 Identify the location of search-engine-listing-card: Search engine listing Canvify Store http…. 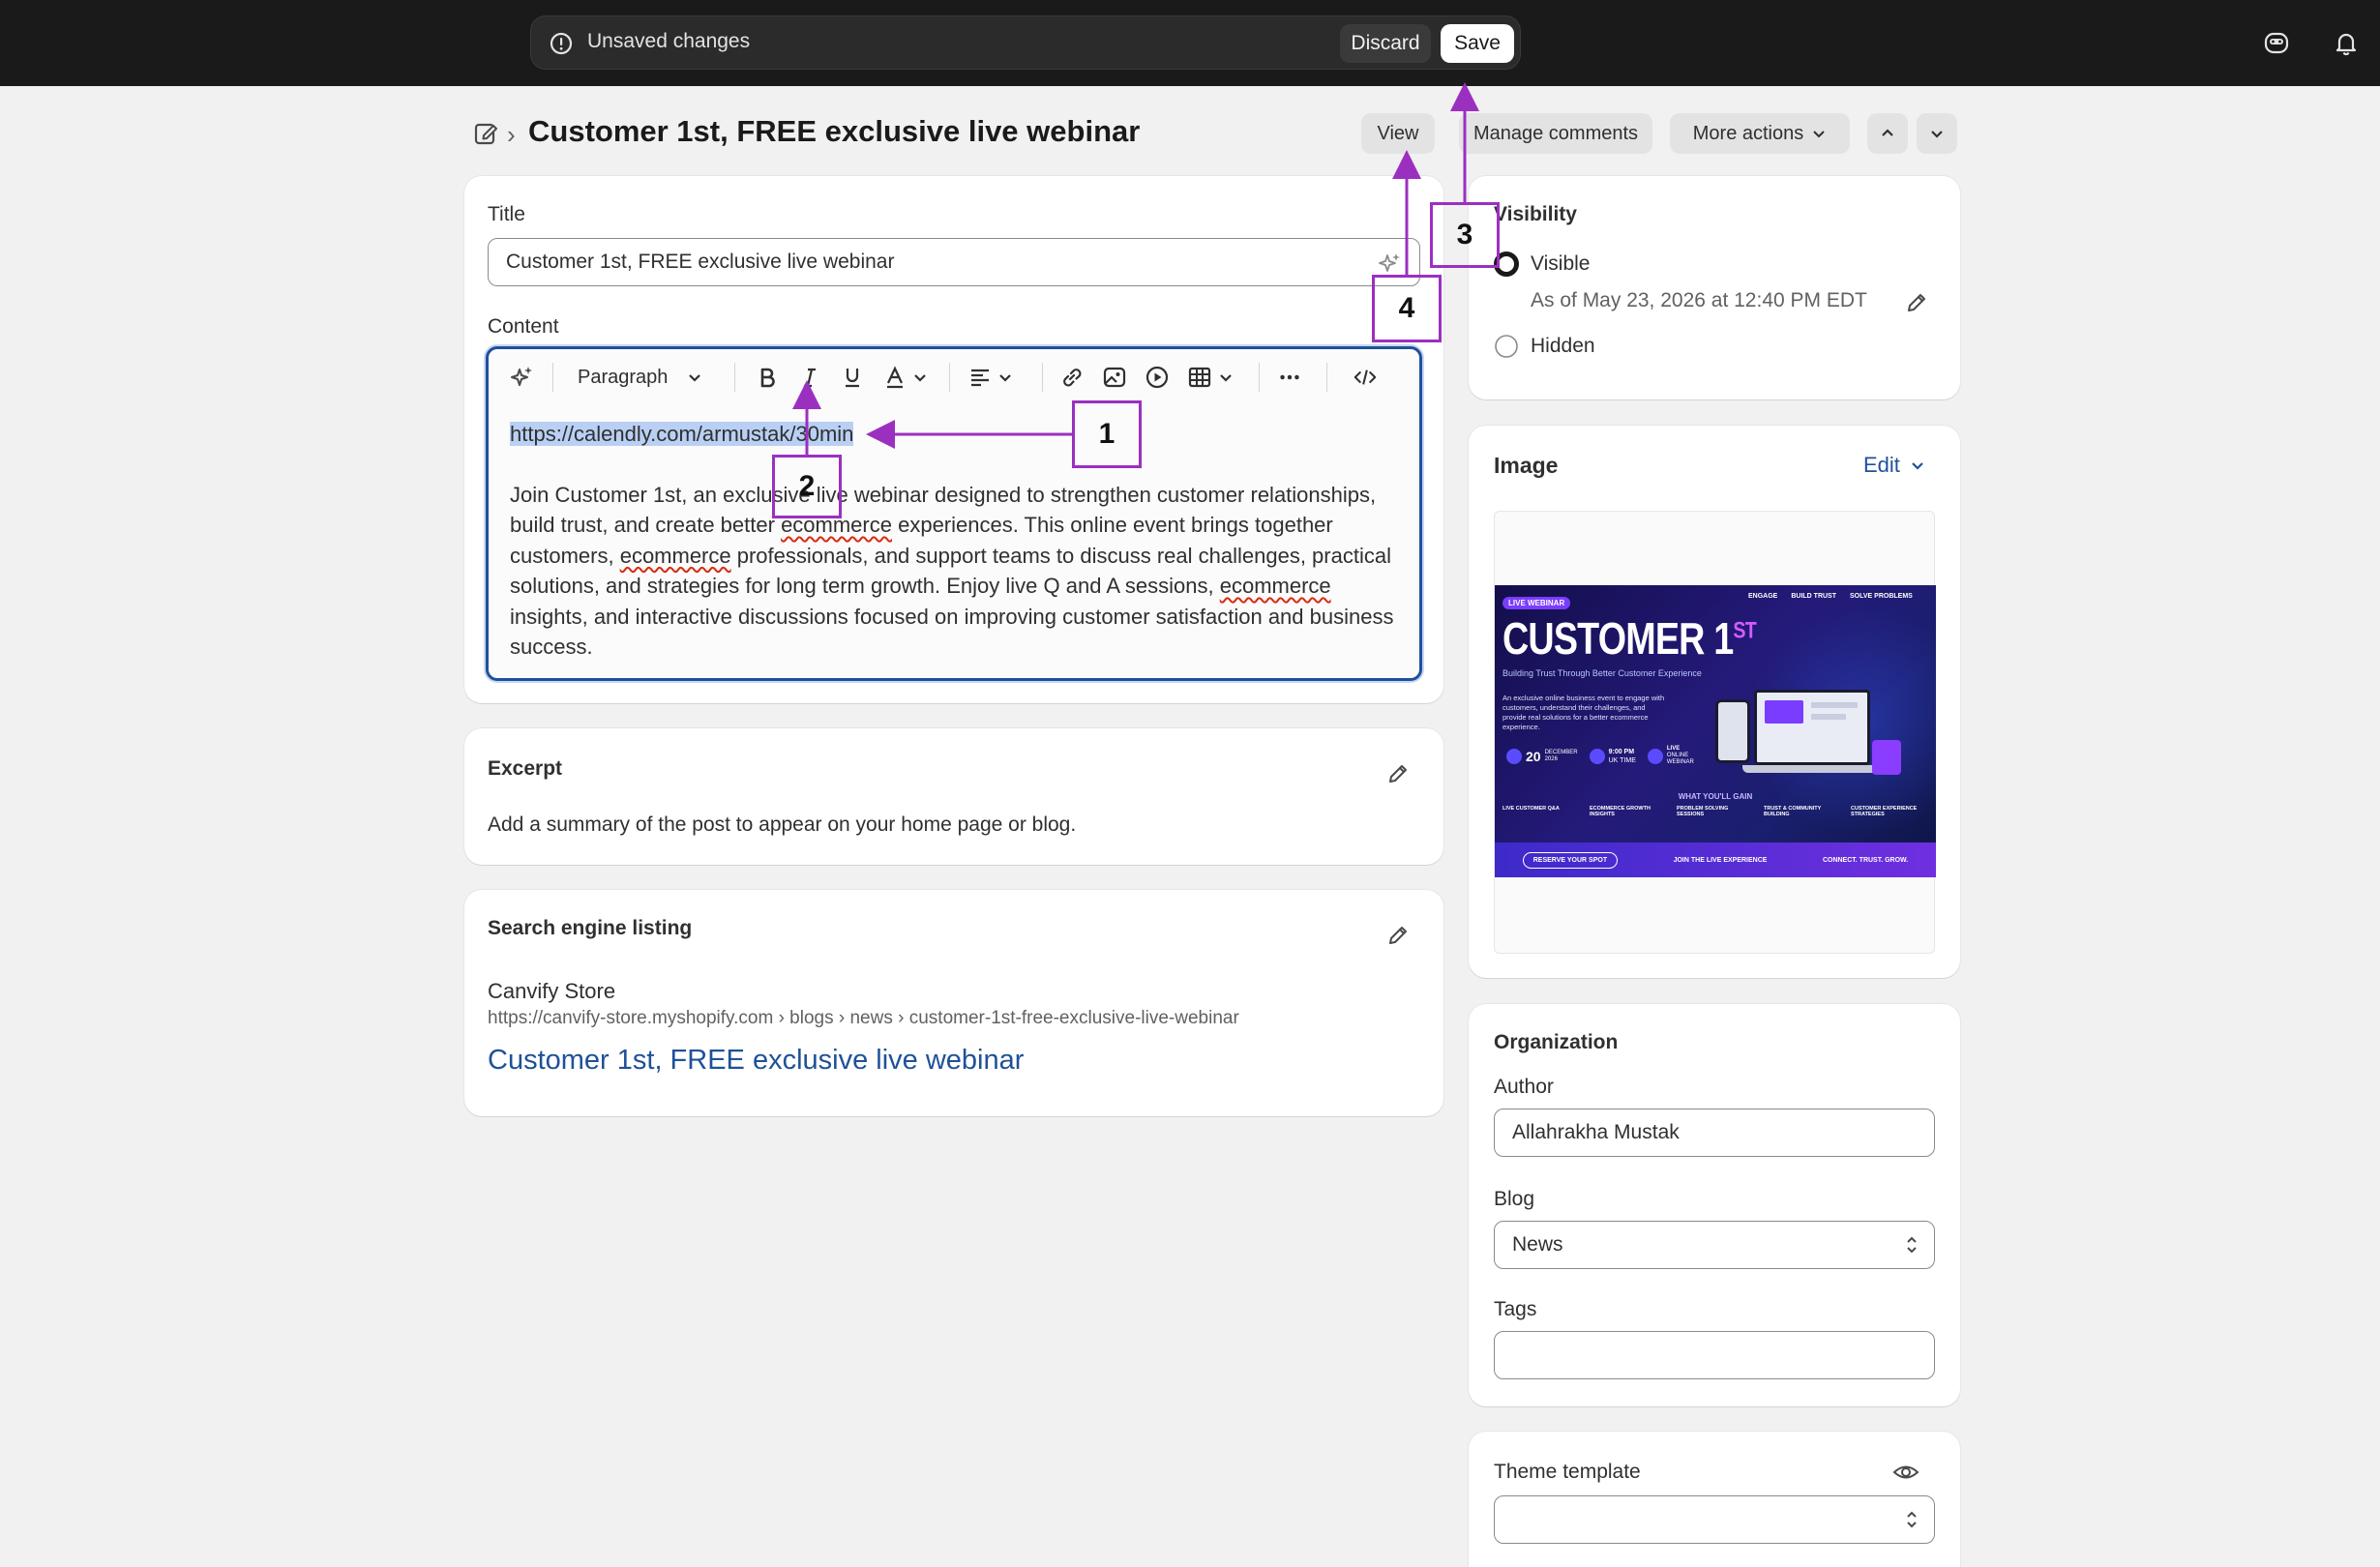
(954, 1003).